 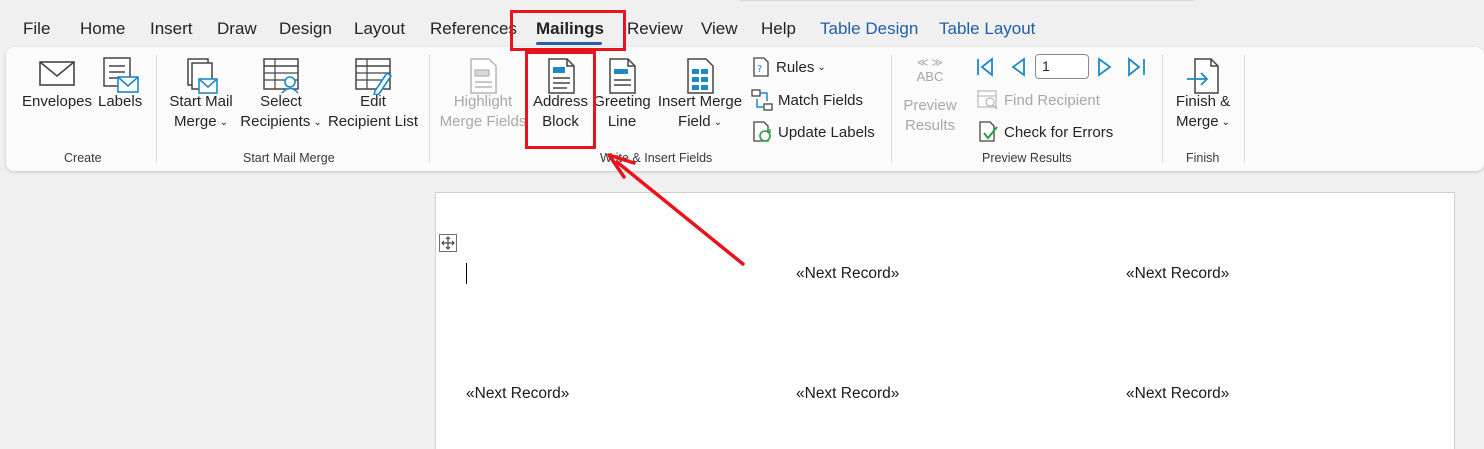 What do you see at coordinates (676, 209) in the screenshot?
I see `red-arrow-annotation` at bounding box center [676, 209].